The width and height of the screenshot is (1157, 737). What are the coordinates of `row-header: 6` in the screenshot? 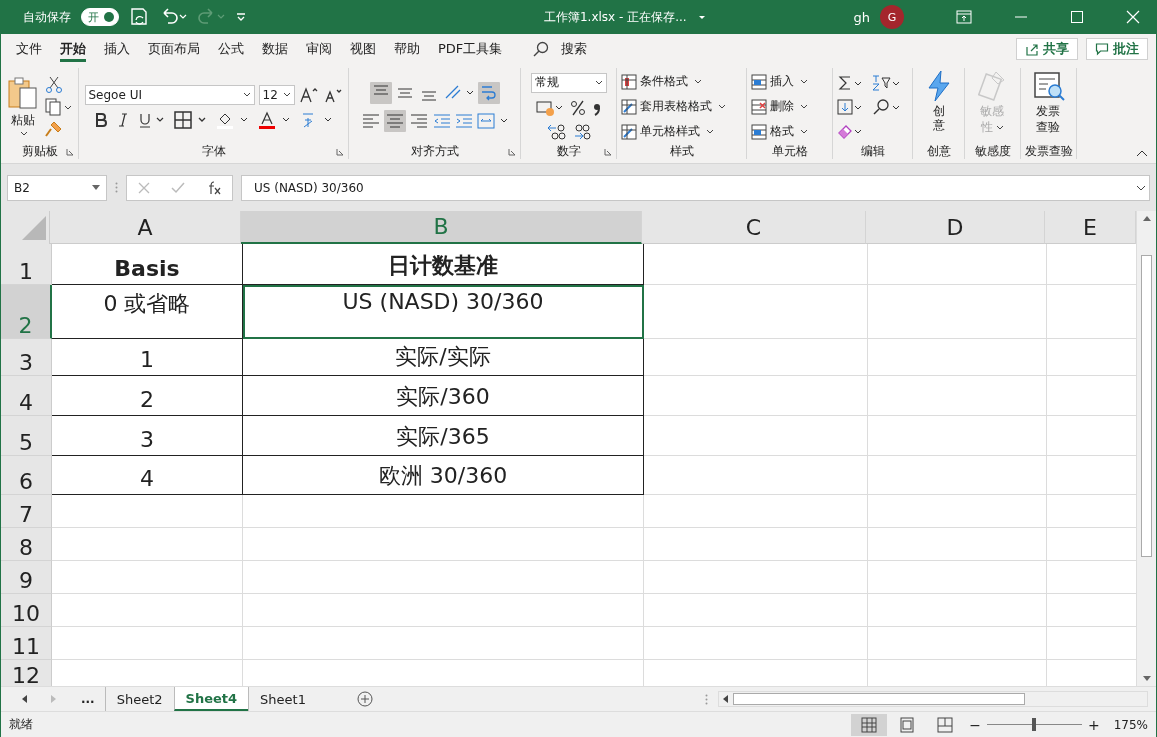 It's located at (26, 475).